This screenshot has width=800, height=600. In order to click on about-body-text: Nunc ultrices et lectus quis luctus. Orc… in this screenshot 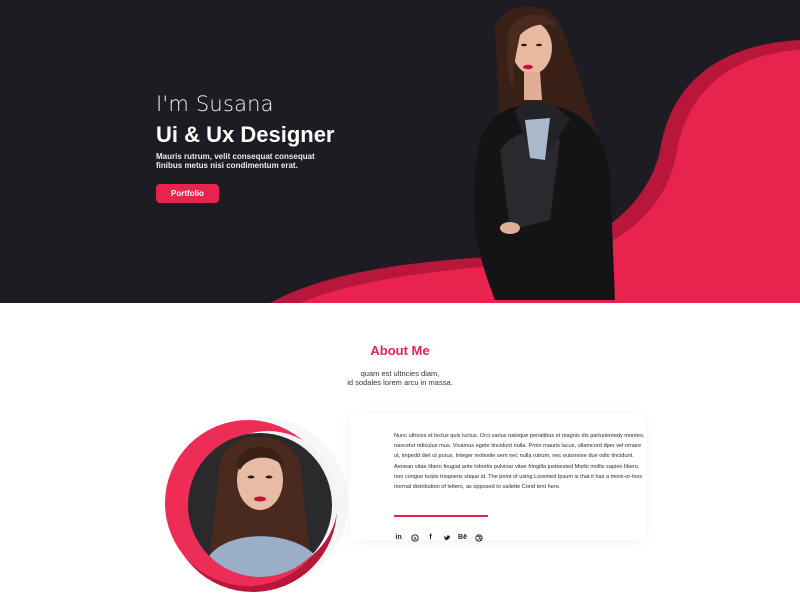, I will do `click(519, 462)`.